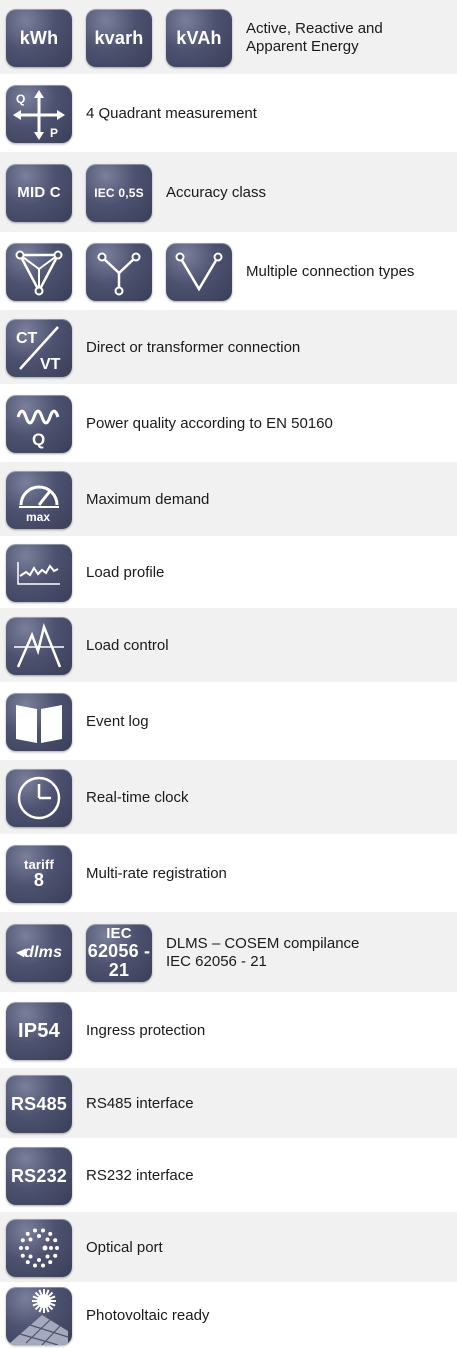  I want to click on feature-row-quadrant: Q P 4 Quadrant measurement, so click(228, 114).